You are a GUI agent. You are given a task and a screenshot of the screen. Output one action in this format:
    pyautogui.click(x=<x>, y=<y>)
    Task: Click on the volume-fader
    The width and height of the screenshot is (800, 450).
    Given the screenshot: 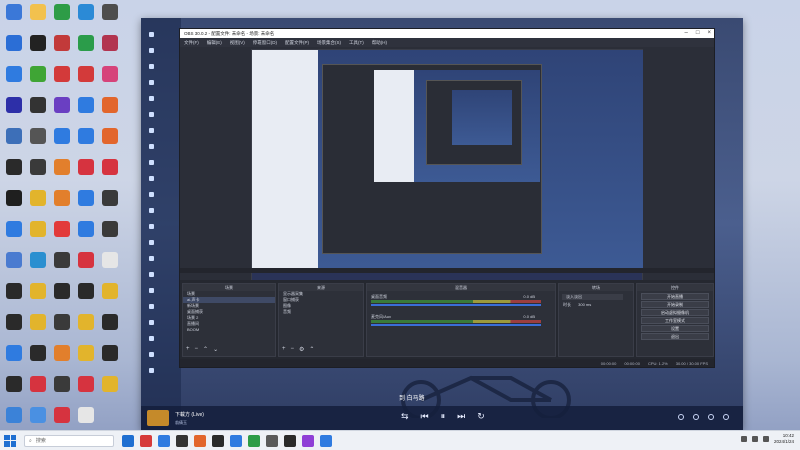 What is the action you would take?
    pyautogui.click(x=456, y=325)
    